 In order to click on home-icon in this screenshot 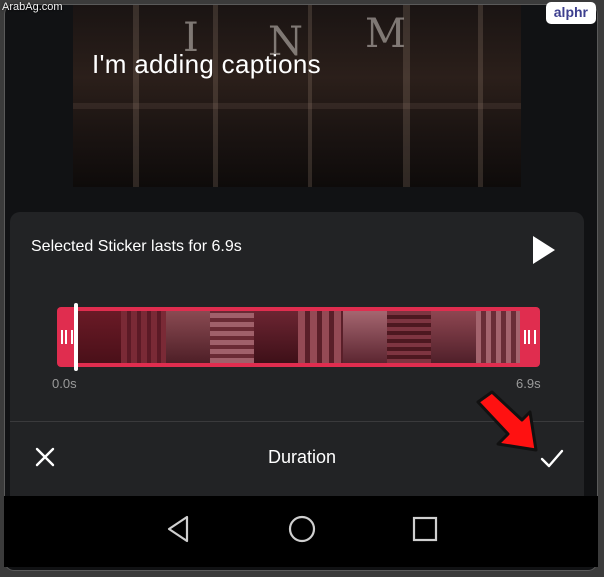, I will do `click(302, 529)`.